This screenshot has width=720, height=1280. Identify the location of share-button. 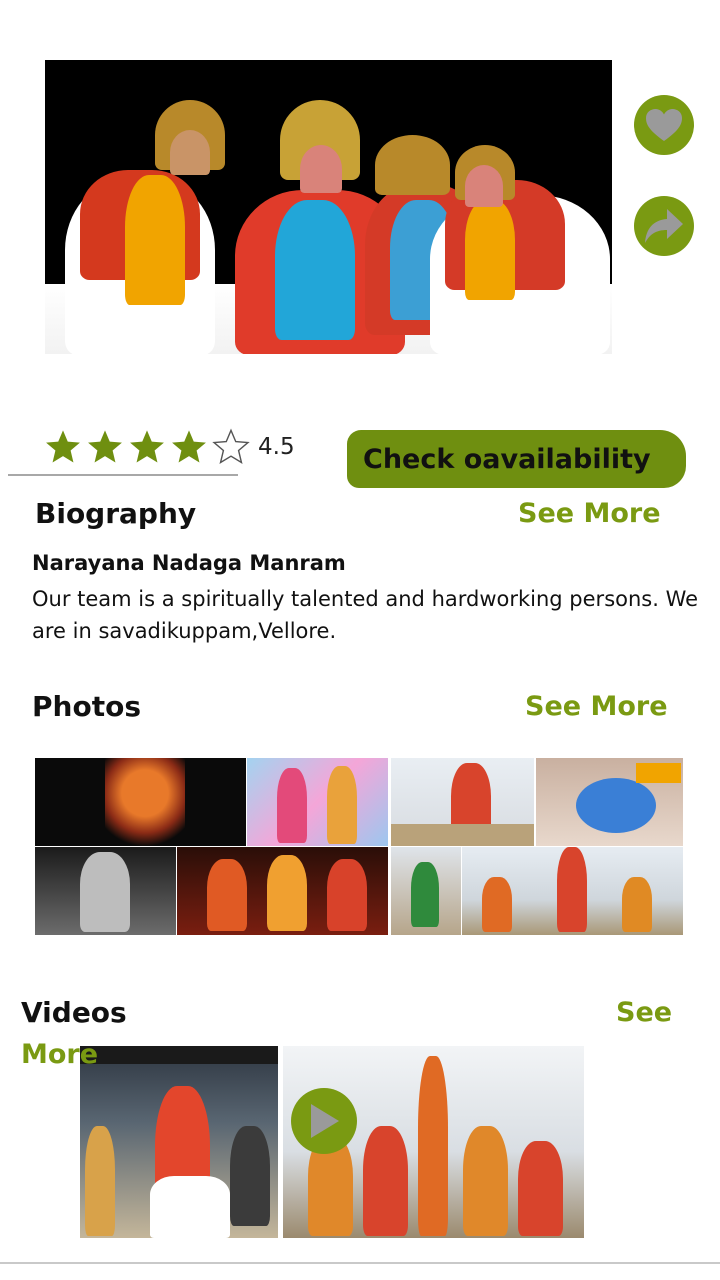
(664, 226).